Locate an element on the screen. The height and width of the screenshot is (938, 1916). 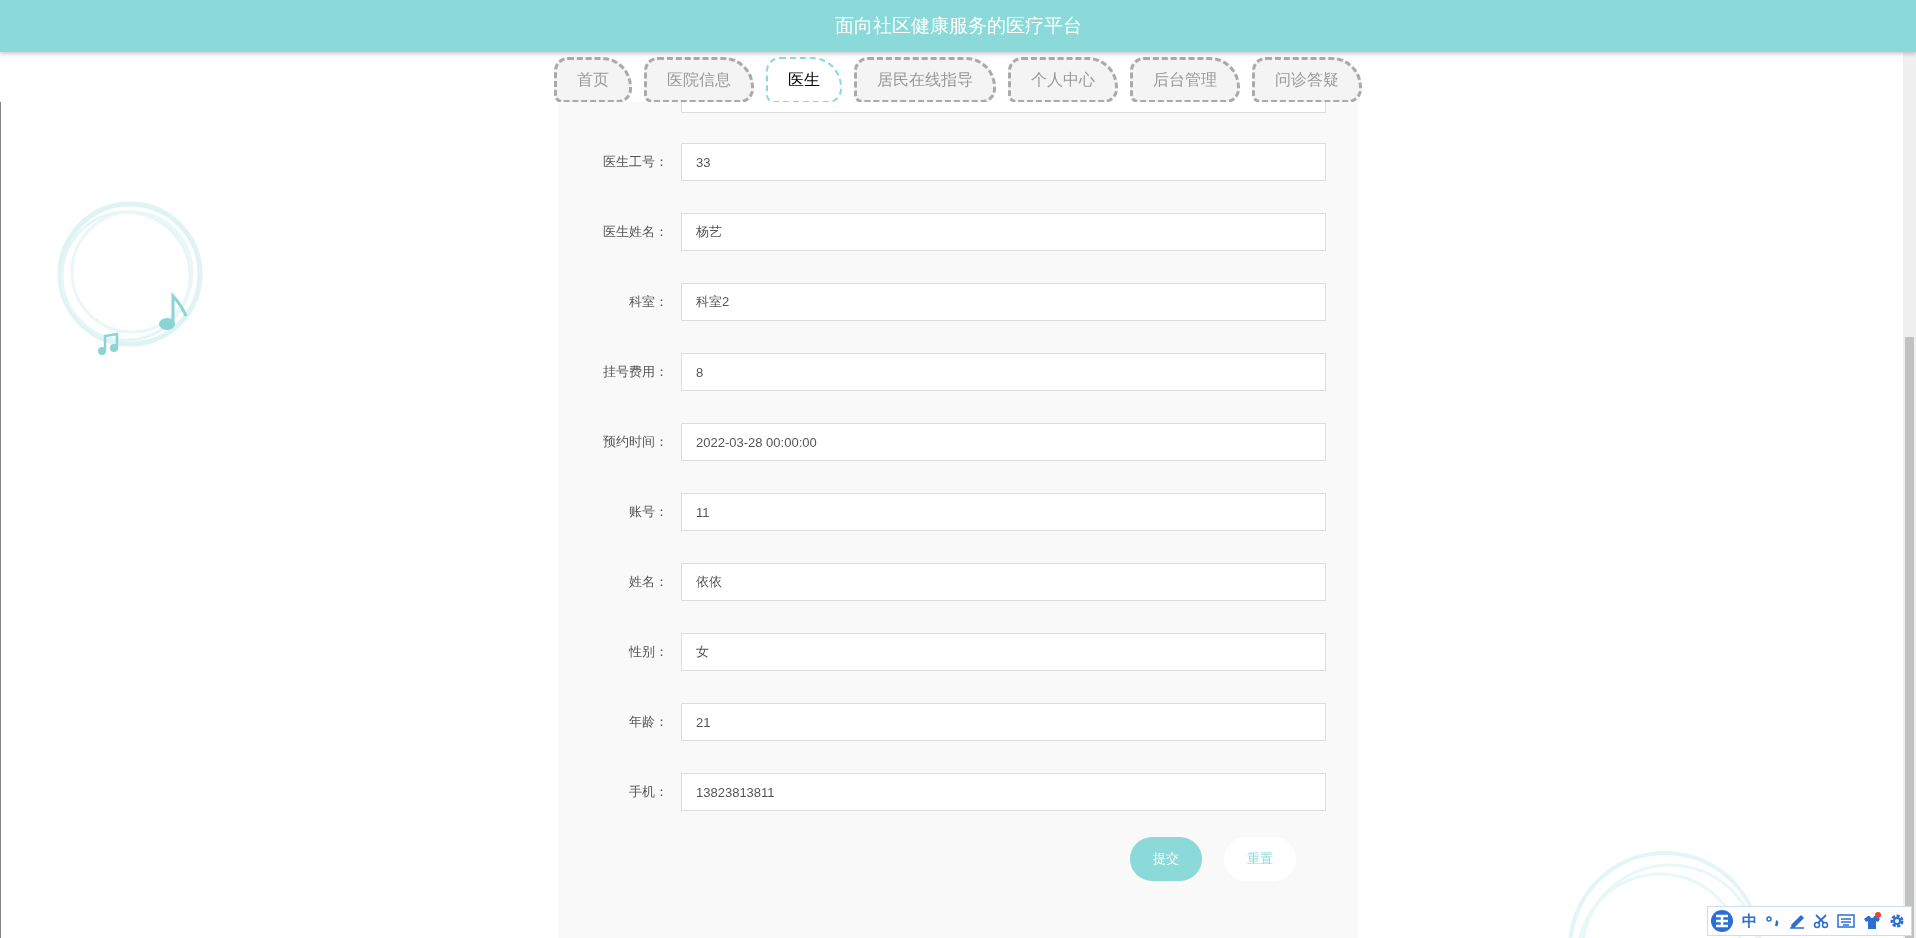
input-field: 21 is located at coordinates (1003, 722).